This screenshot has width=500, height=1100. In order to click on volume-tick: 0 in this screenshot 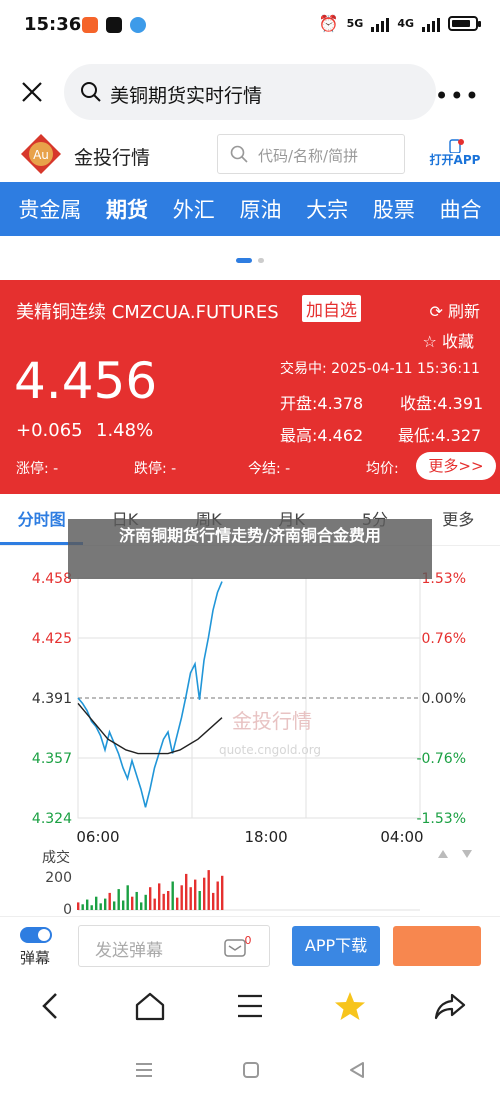, I will do `click(67, 909)`.